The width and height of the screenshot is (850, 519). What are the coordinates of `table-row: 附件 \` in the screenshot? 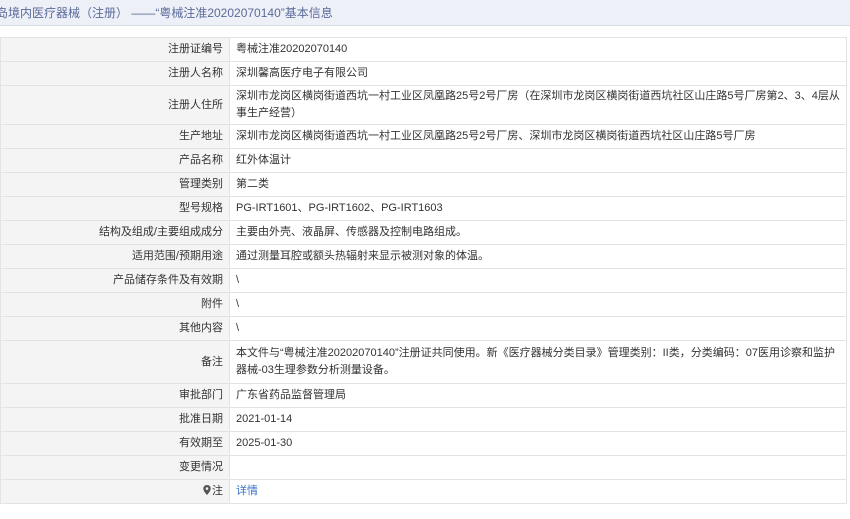 It's located at (423, 304).